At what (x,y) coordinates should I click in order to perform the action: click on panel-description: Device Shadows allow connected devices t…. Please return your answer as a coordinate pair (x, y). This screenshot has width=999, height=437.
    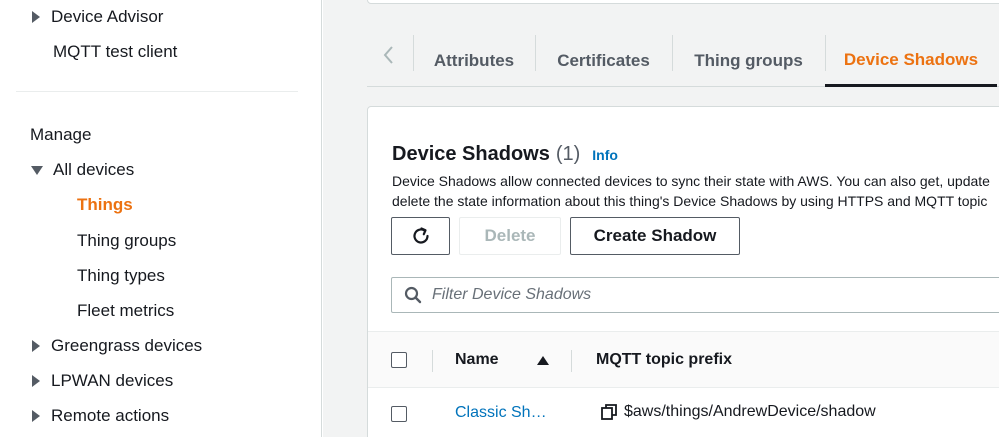
    Looking at the image, I should click on (695, 191).